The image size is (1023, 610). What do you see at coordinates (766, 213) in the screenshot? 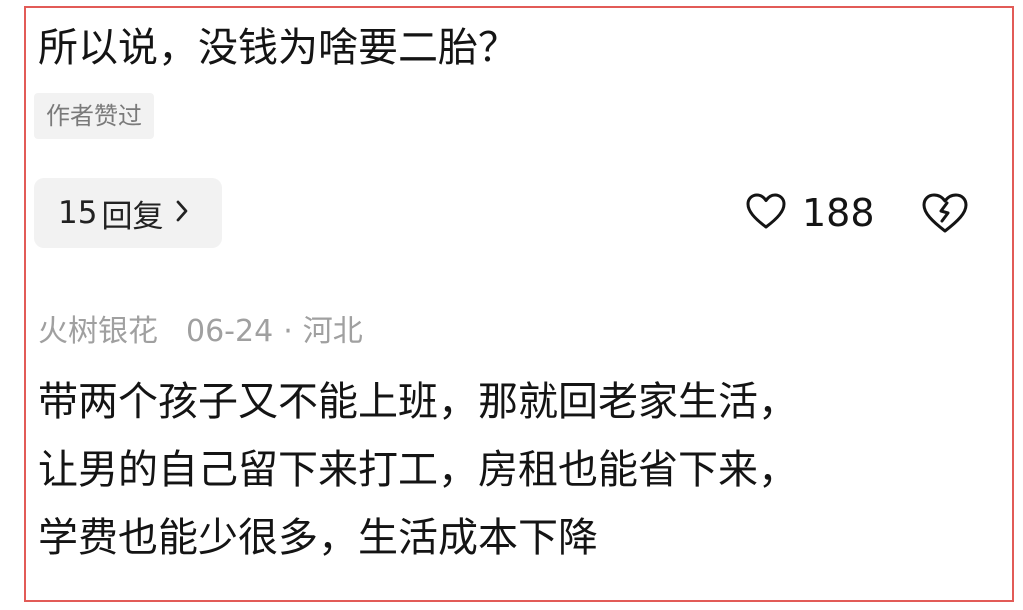
I see `heart-icon` at bounding box center [766, 213].